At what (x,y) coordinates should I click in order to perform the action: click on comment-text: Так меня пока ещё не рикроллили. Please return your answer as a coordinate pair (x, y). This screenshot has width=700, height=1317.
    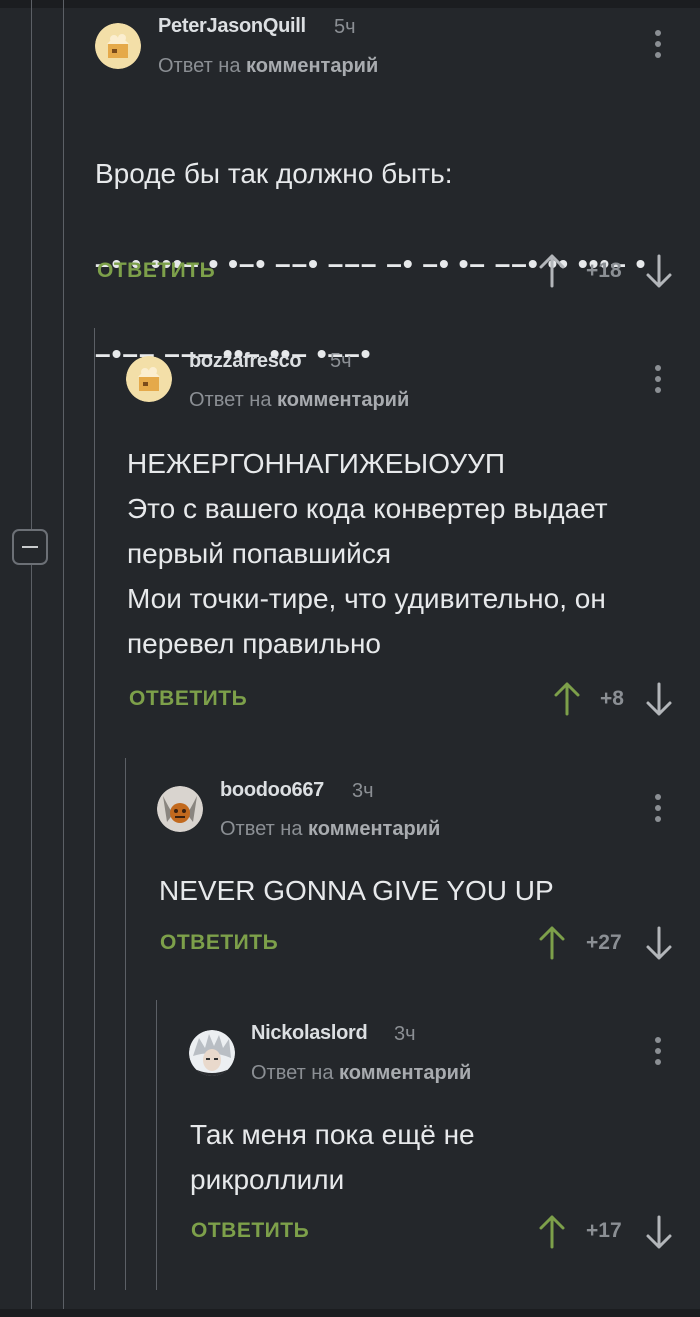
    Looking at the image, I should click on (332, 1157).